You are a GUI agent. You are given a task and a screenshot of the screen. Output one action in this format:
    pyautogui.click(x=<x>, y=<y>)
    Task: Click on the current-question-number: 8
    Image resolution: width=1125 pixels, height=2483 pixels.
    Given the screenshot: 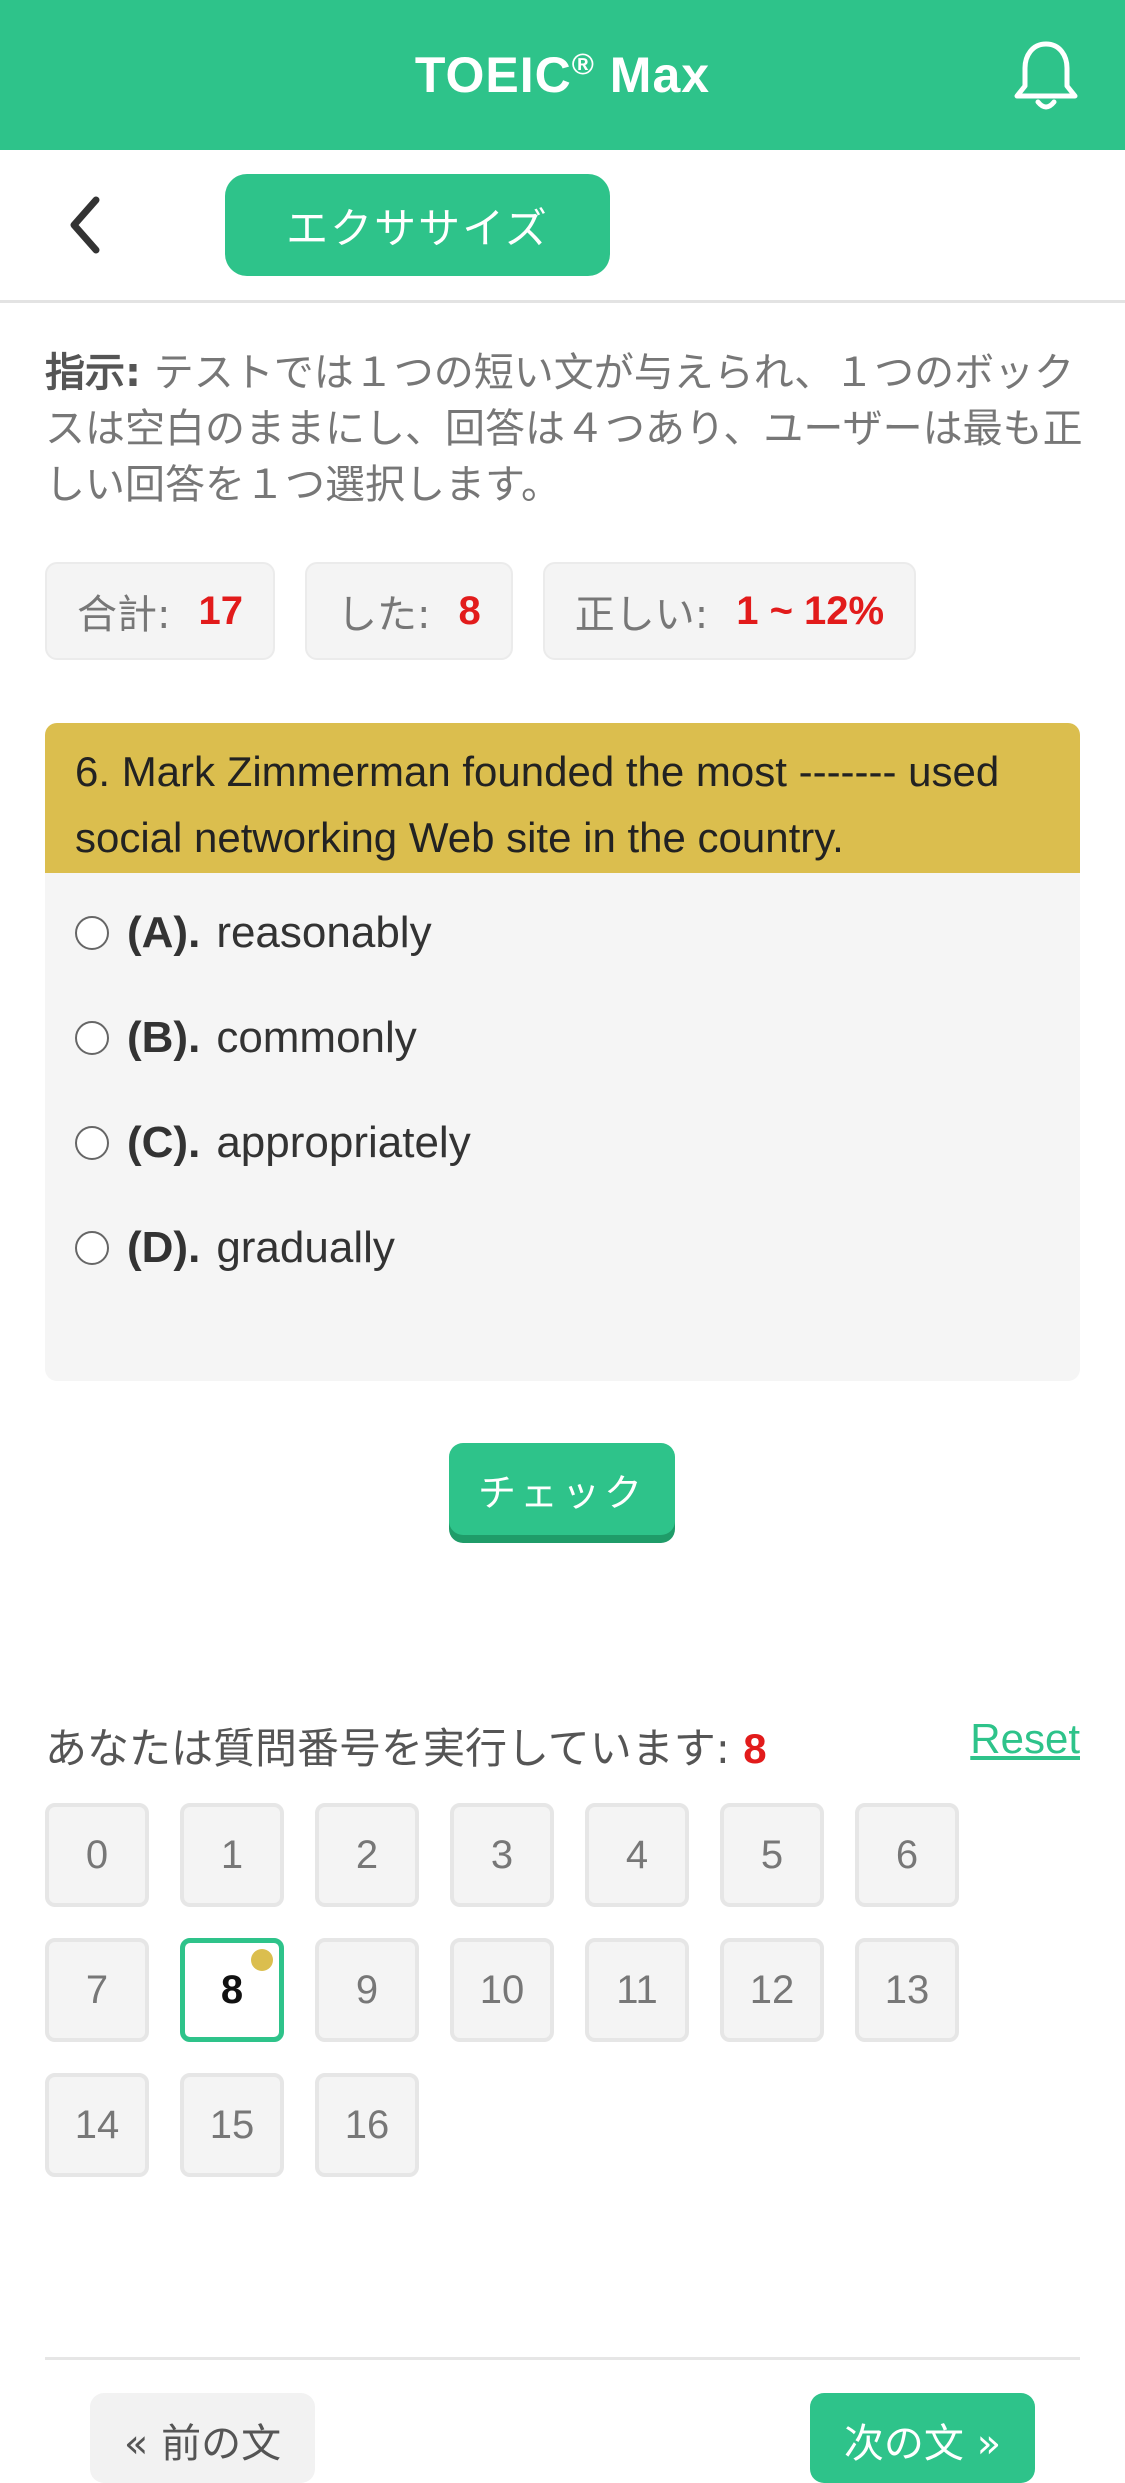 What is the action you would take?
    pyautogui.click(x=755, y=1748)
    